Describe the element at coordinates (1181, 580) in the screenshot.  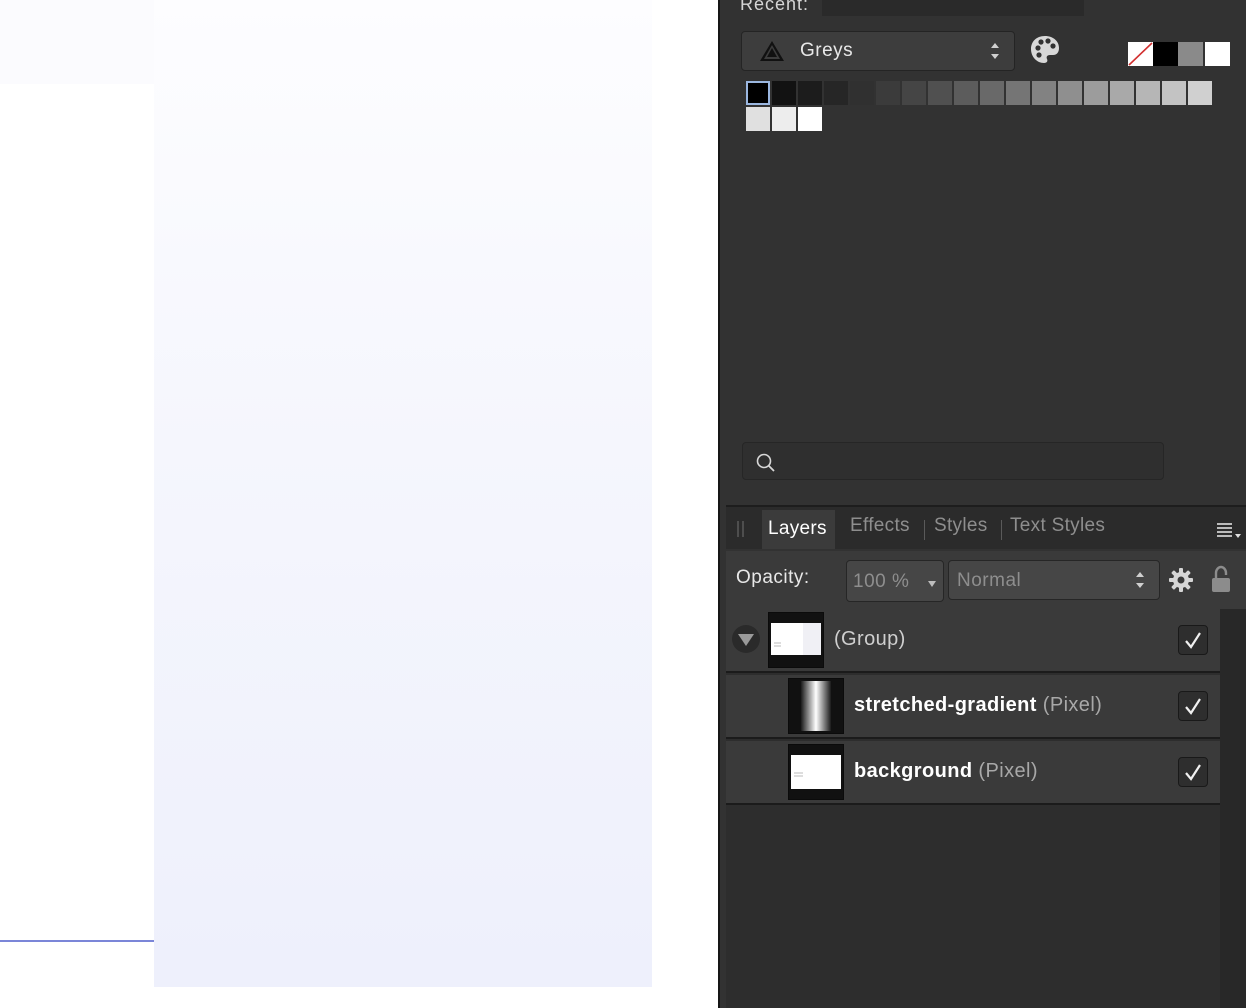
I see `gear-icon` at that location.